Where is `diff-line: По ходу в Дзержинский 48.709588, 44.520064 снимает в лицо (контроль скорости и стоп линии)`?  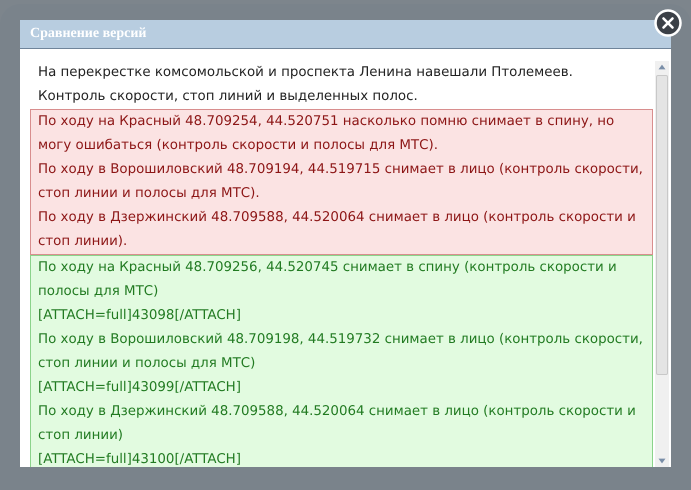 diff-line: По ходу в Дзержинский 48.709588, 44.520064 снимает в лицо (контроль скорости и стоп линии) is located at coordinates (337, 424).